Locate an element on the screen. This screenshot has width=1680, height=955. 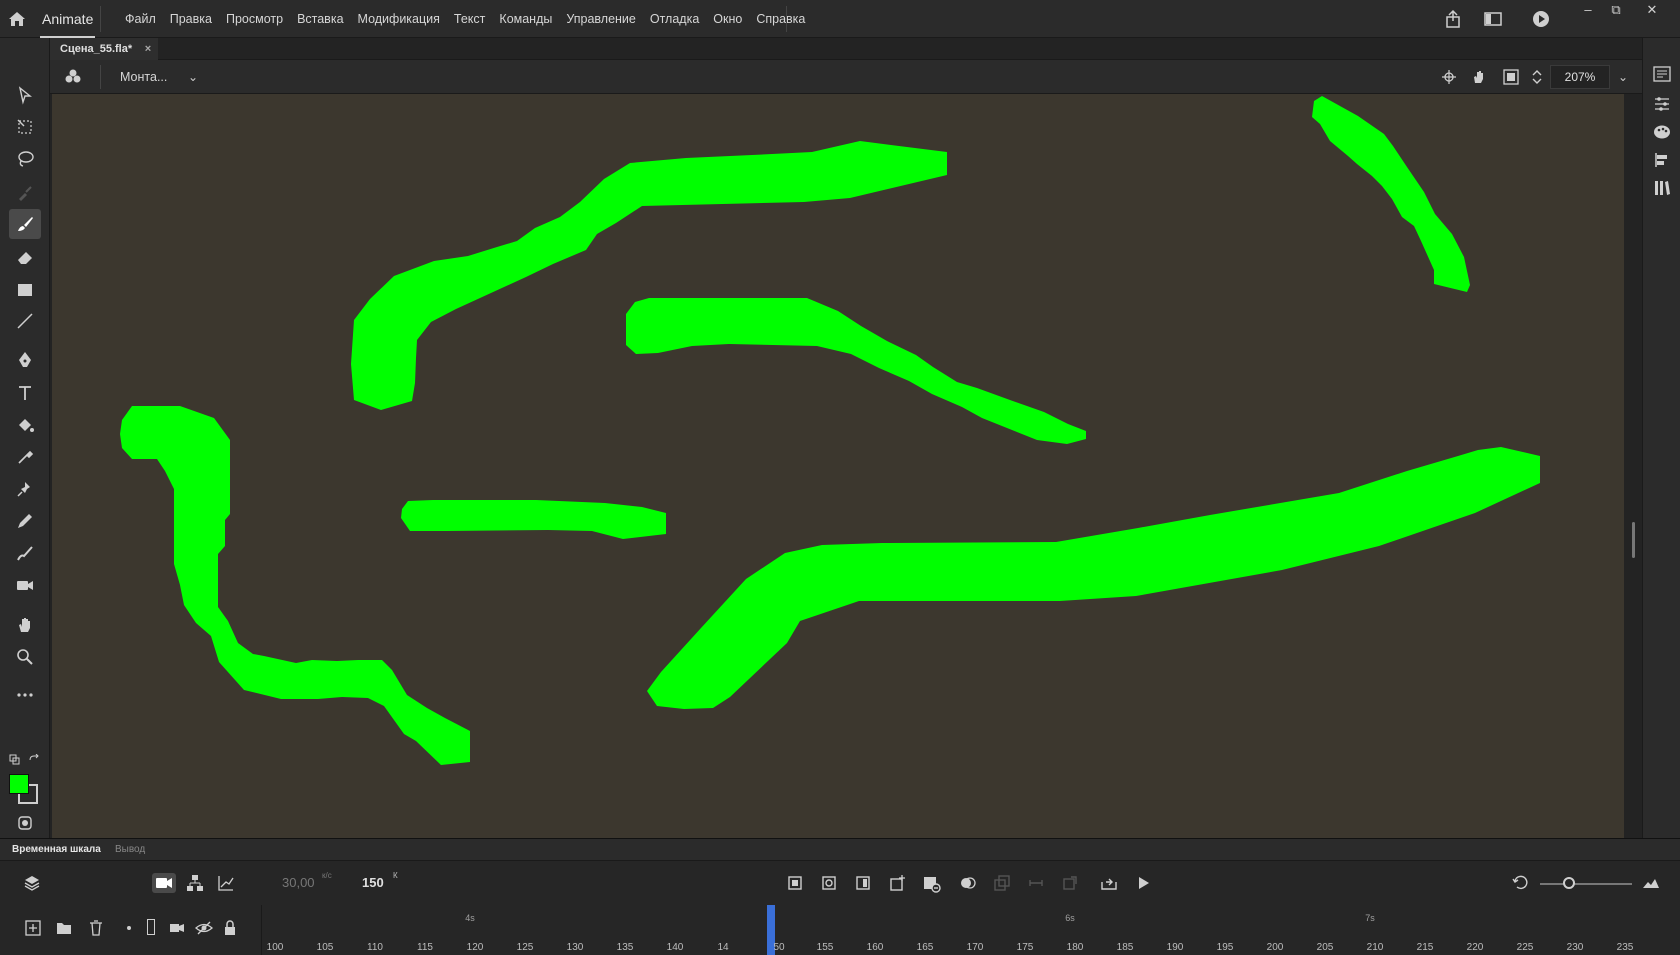
test-movie-icon is located at coordinates (1541, 19).